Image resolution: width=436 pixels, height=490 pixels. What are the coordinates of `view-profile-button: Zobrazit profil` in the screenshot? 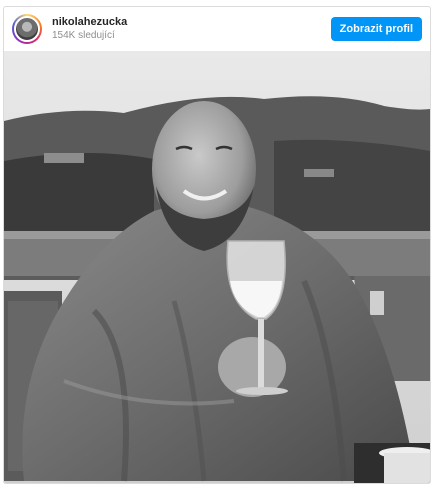 It's located at (376, 29).